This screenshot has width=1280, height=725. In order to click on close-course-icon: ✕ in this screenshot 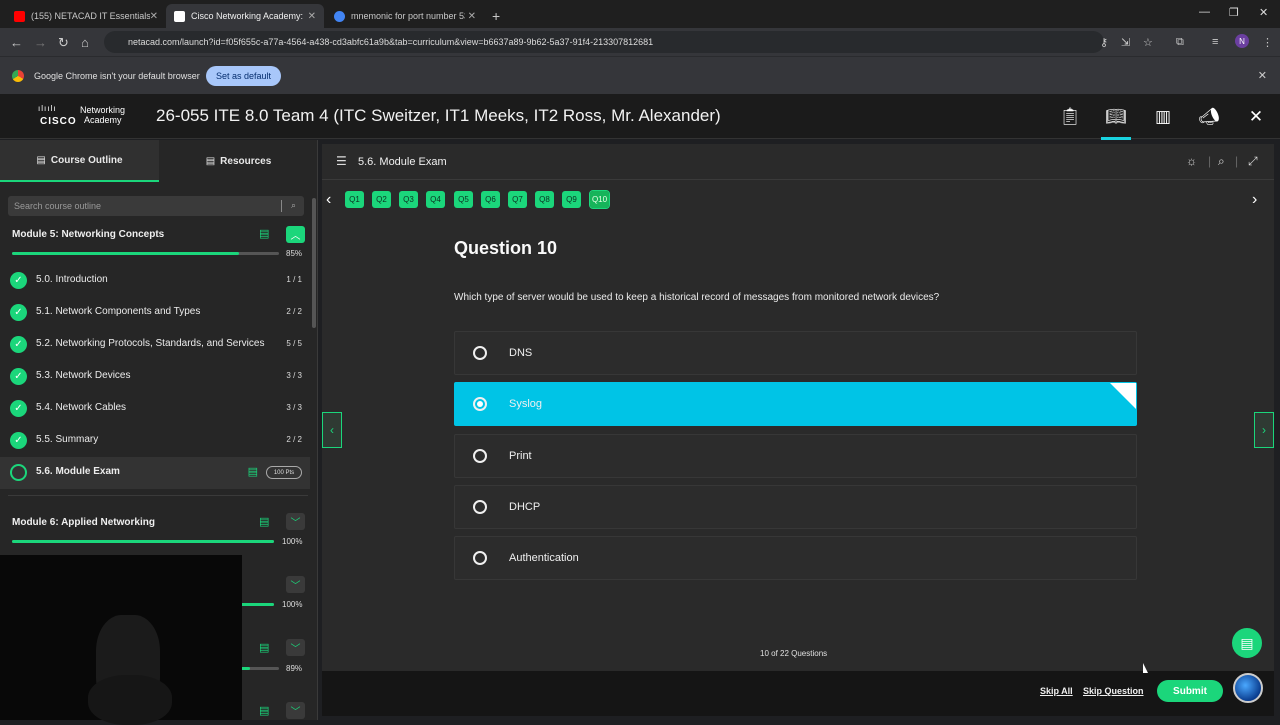, I will do `click(1256, 117)`.